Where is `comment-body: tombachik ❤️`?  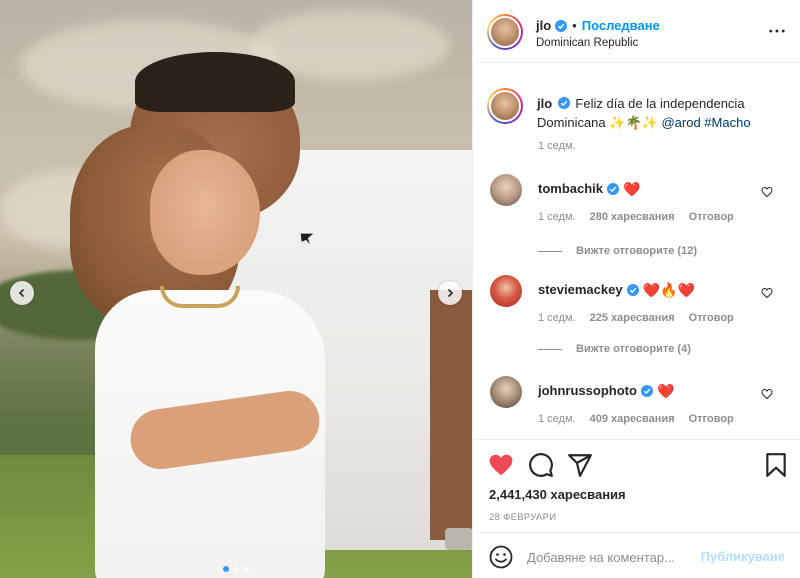
comment-body: tombachik ❤️ is located at coordinates (589, 188).